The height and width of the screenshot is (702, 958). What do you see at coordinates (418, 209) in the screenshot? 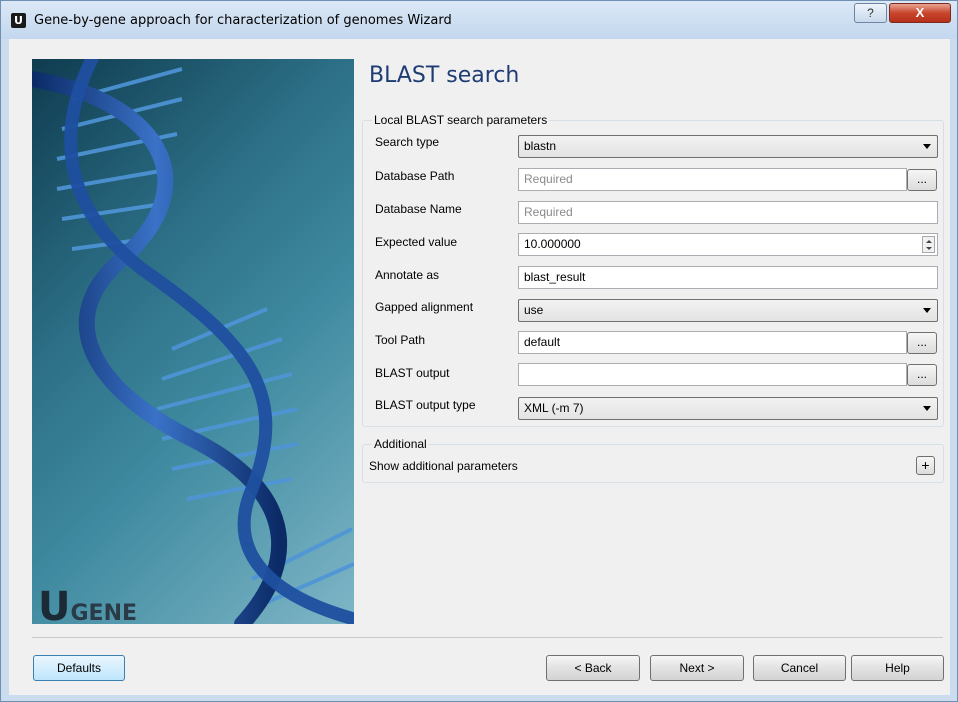
I see `database-name-label: Database Name` at bounding box center [418, 209].